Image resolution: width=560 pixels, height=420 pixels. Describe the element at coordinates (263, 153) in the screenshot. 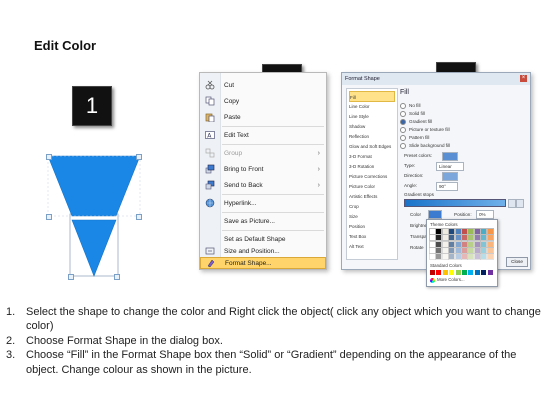

I see `menu-item-group: Group ›` at that location.